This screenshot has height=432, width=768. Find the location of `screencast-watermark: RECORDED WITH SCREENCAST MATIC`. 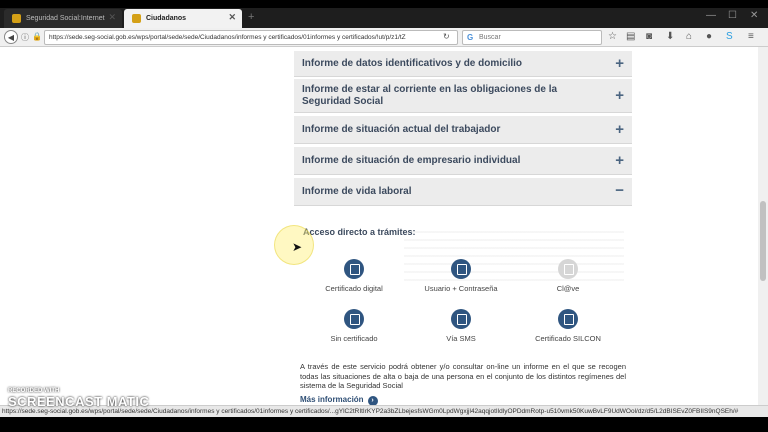

screencast-watermark: RECORDED WITH SCREENCAST MATIC is located at coordinates (78, 398).